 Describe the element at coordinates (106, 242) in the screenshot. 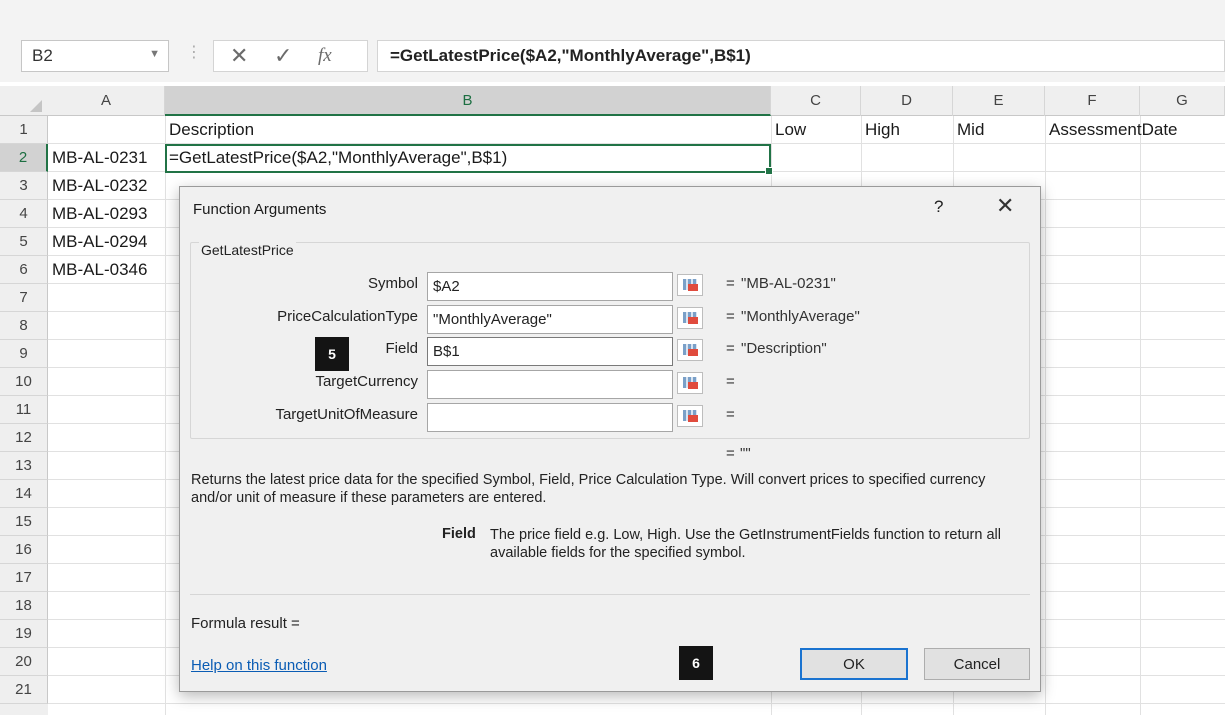

I see `cell-a5: MB-AL-0294` at that location.